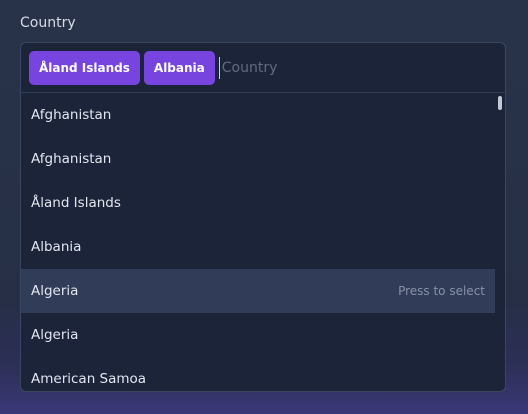 This screenshot has width=528, height=414. I want to click on option-afghanistan: Afghanistan, so click(258, 115).